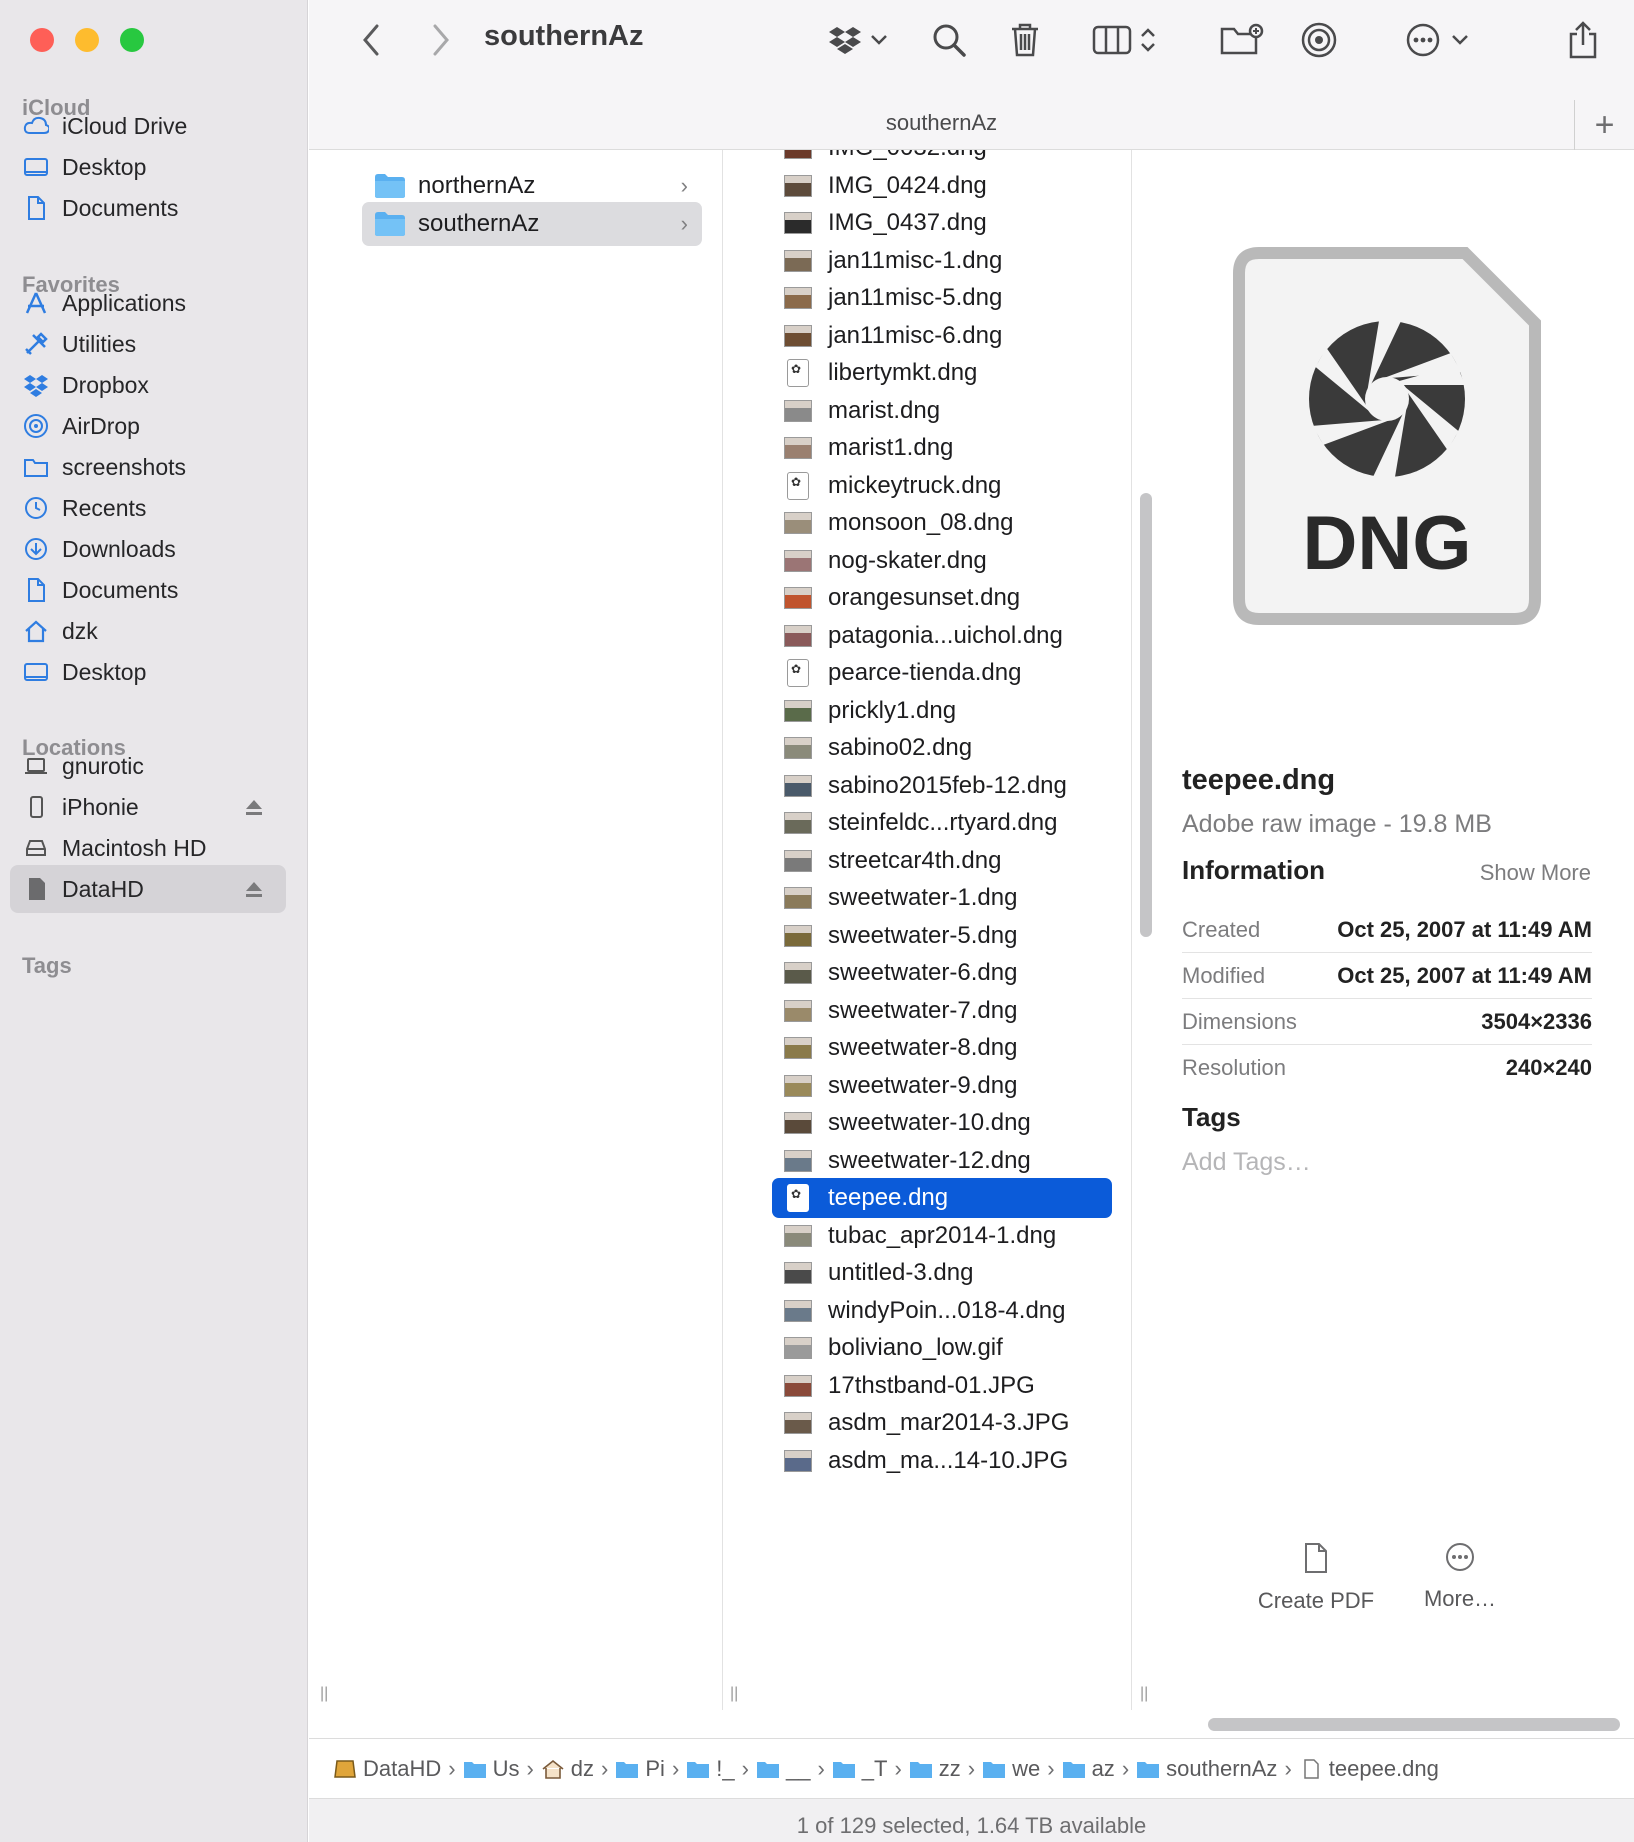 The image size is (1634, 1842). Describe the element at coordinates (923, 1085) in the screenshot. I see `file-name: sweetwater-9.dng` at that location.